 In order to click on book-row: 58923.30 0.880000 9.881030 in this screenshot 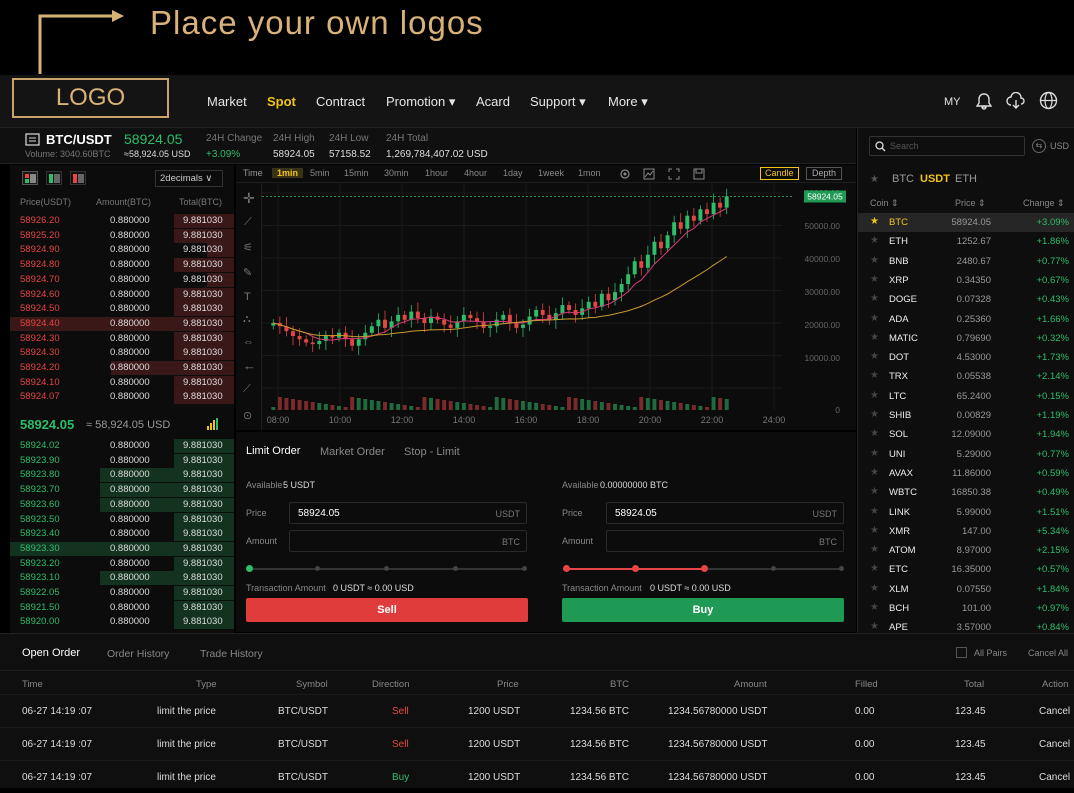, I will do `click(122, 549)`.